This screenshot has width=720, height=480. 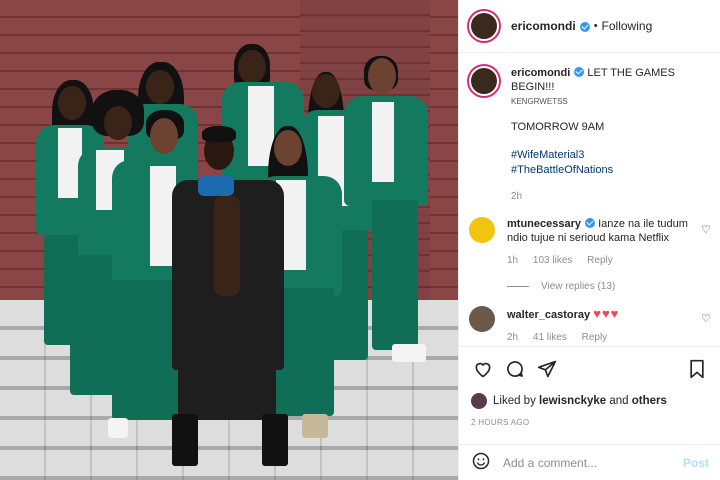 What do you see at coordinates (649, 401) in the screenshot?
I see `liked-by-others: others` at bounding box center [649, 401].